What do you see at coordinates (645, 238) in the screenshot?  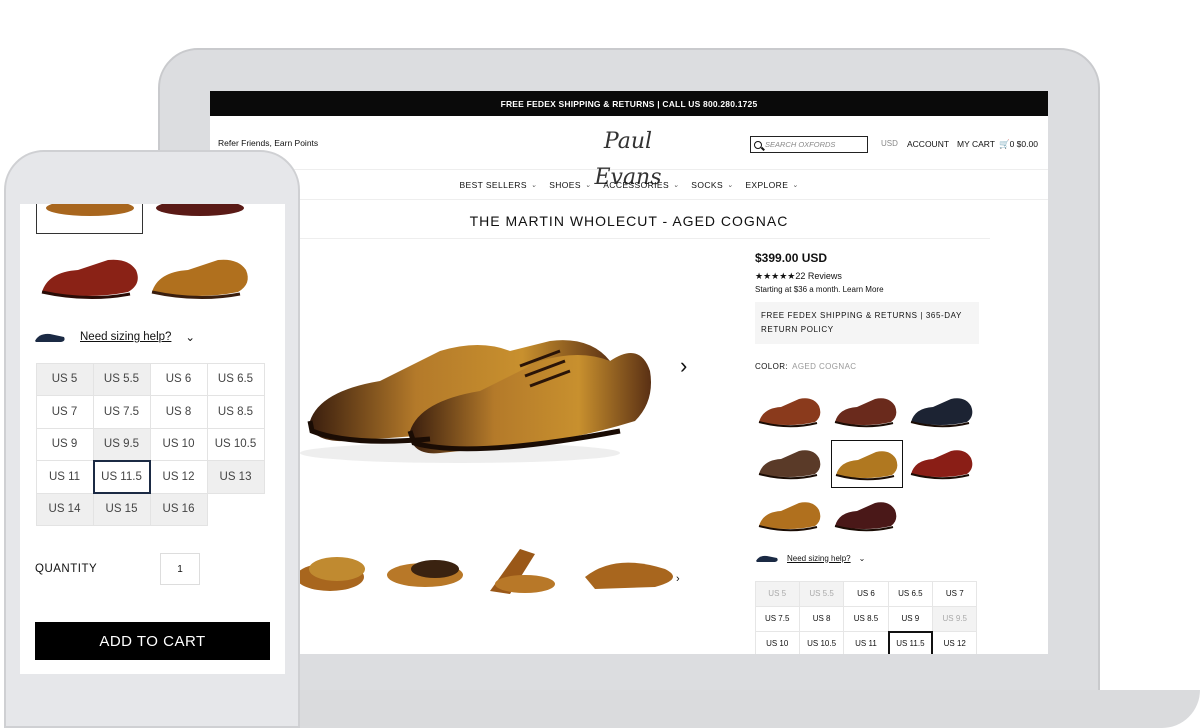 I see `divider` at bounding box center [645, 238].